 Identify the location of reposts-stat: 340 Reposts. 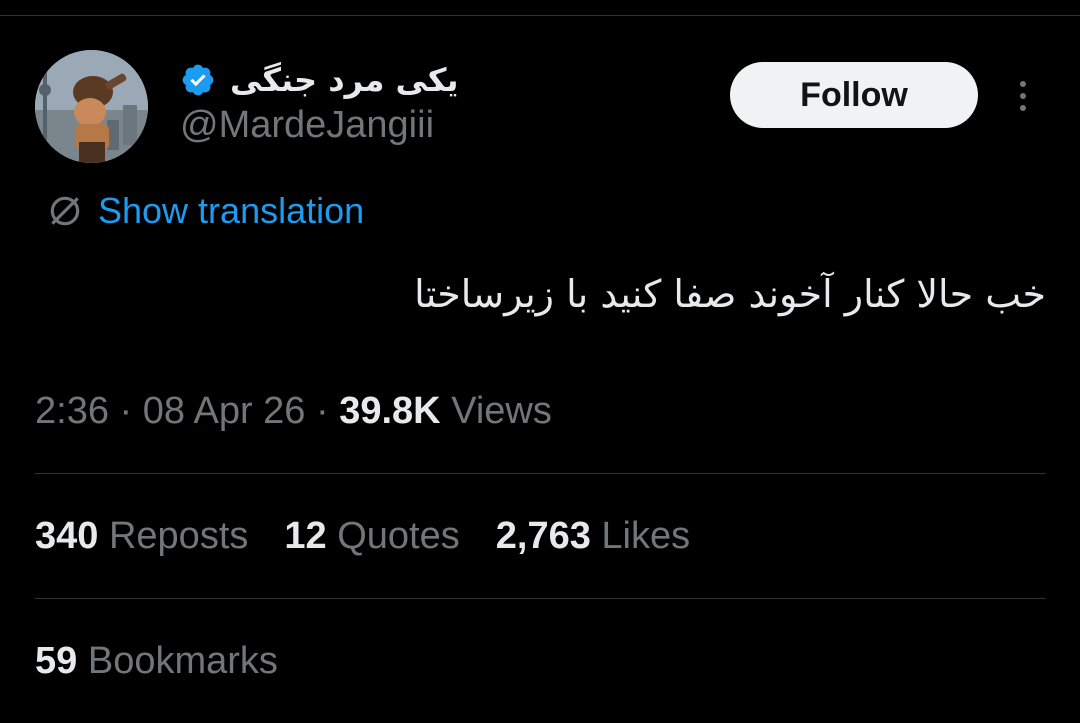
(141, 536).